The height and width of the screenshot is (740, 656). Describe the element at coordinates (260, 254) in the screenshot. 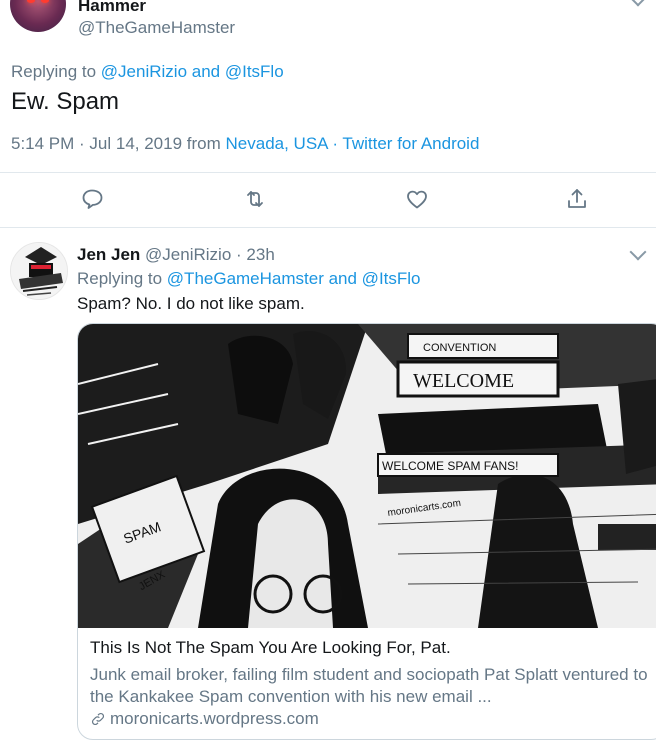

I see `tweet-age: 23h` at that location.